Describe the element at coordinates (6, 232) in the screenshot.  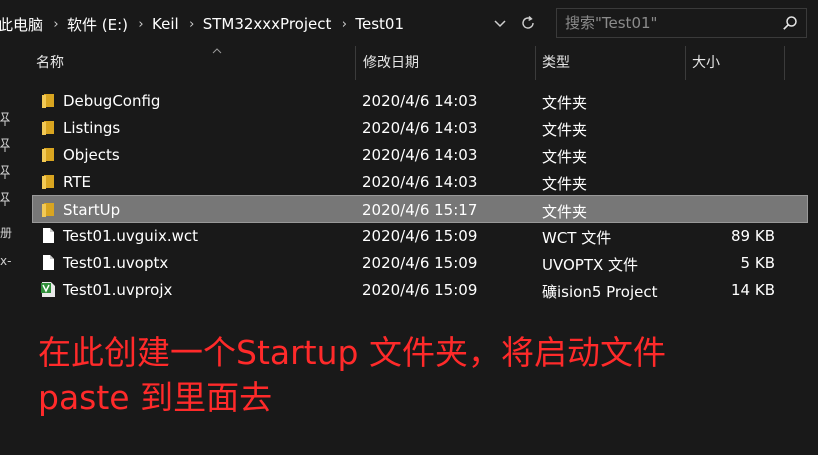
I see `nav-item-label: 册` at that location.